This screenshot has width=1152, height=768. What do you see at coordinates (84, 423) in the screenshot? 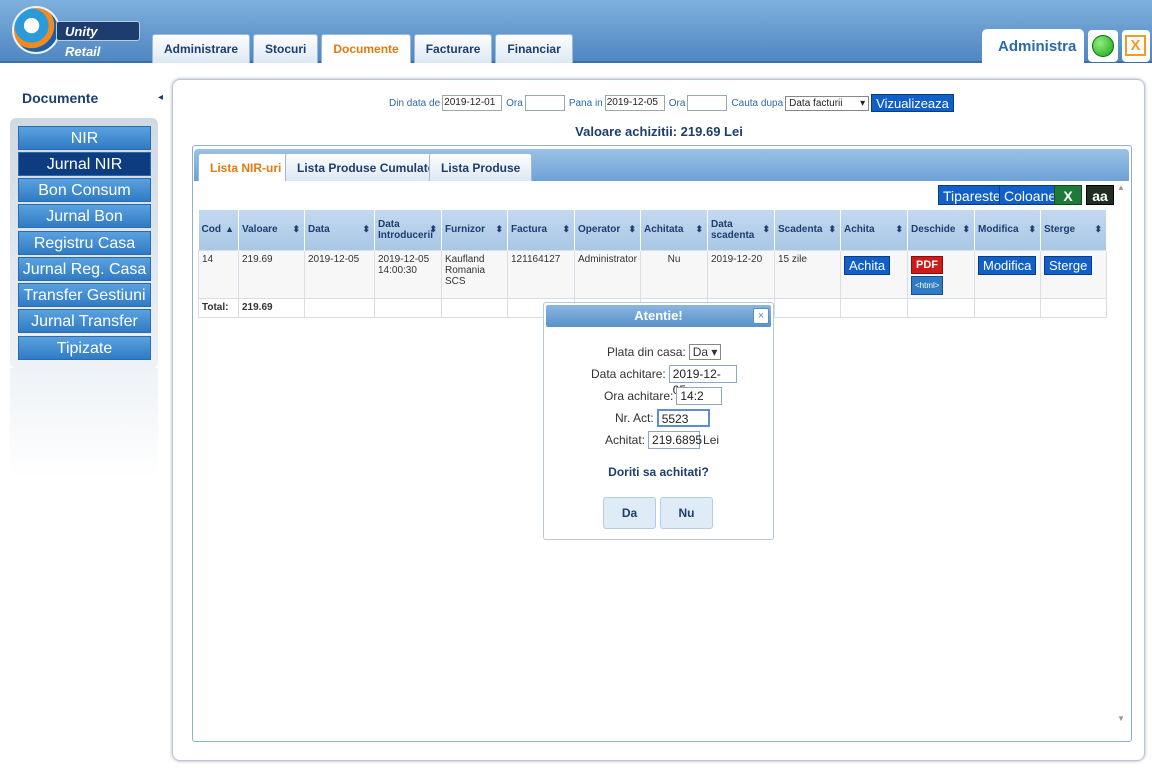
I see `sidebar-fade` at bounding box center [84, 423].